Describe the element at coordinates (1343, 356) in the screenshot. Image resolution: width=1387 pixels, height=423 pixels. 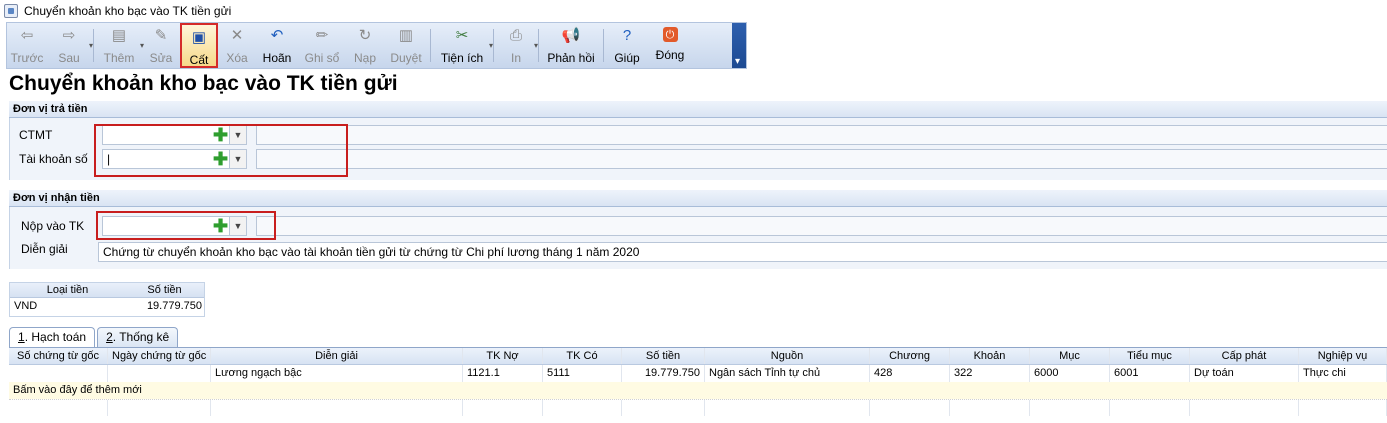
I see `column-header: Nghiệp vụ` at that location.